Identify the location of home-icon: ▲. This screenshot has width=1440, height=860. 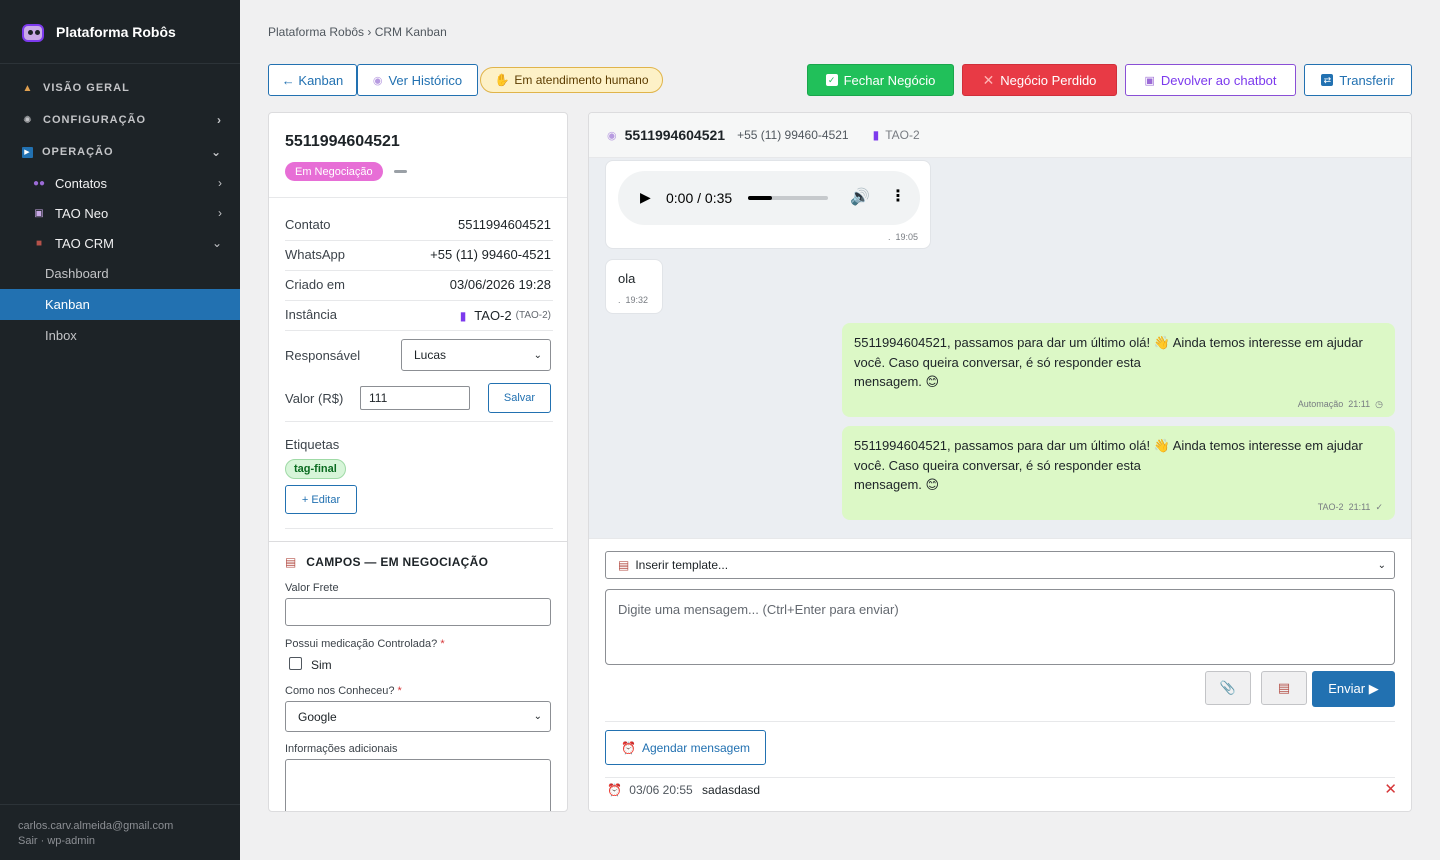
(28, 88).